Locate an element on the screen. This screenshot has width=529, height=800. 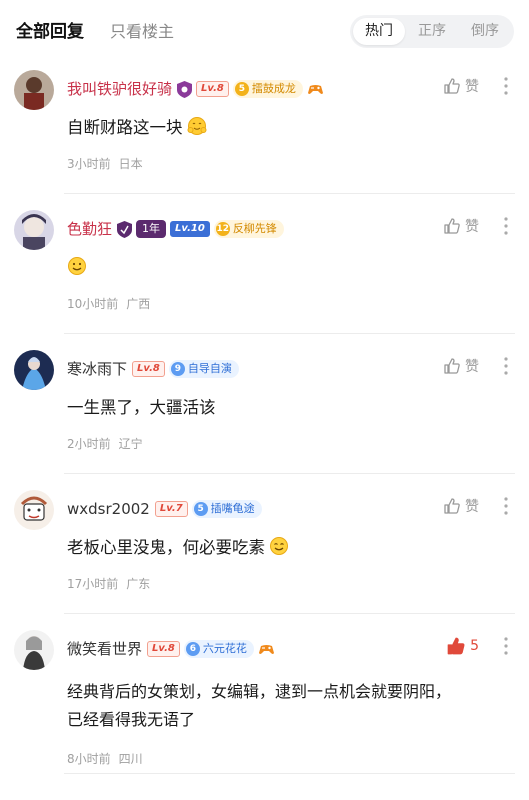
comment-location: 辽宁 is located at coordinates (130, 444).